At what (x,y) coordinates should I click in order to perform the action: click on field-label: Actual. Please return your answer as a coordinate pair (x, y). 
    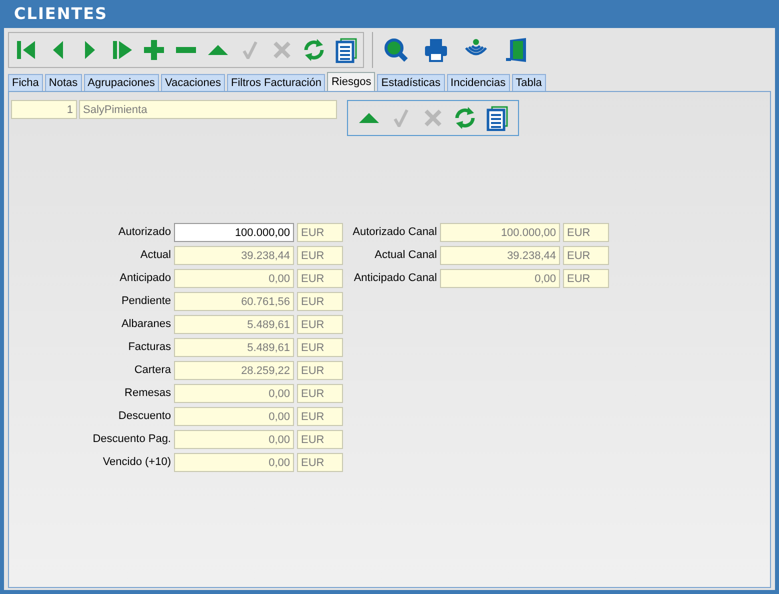
    Looking at the image, I should click on (155, 255).